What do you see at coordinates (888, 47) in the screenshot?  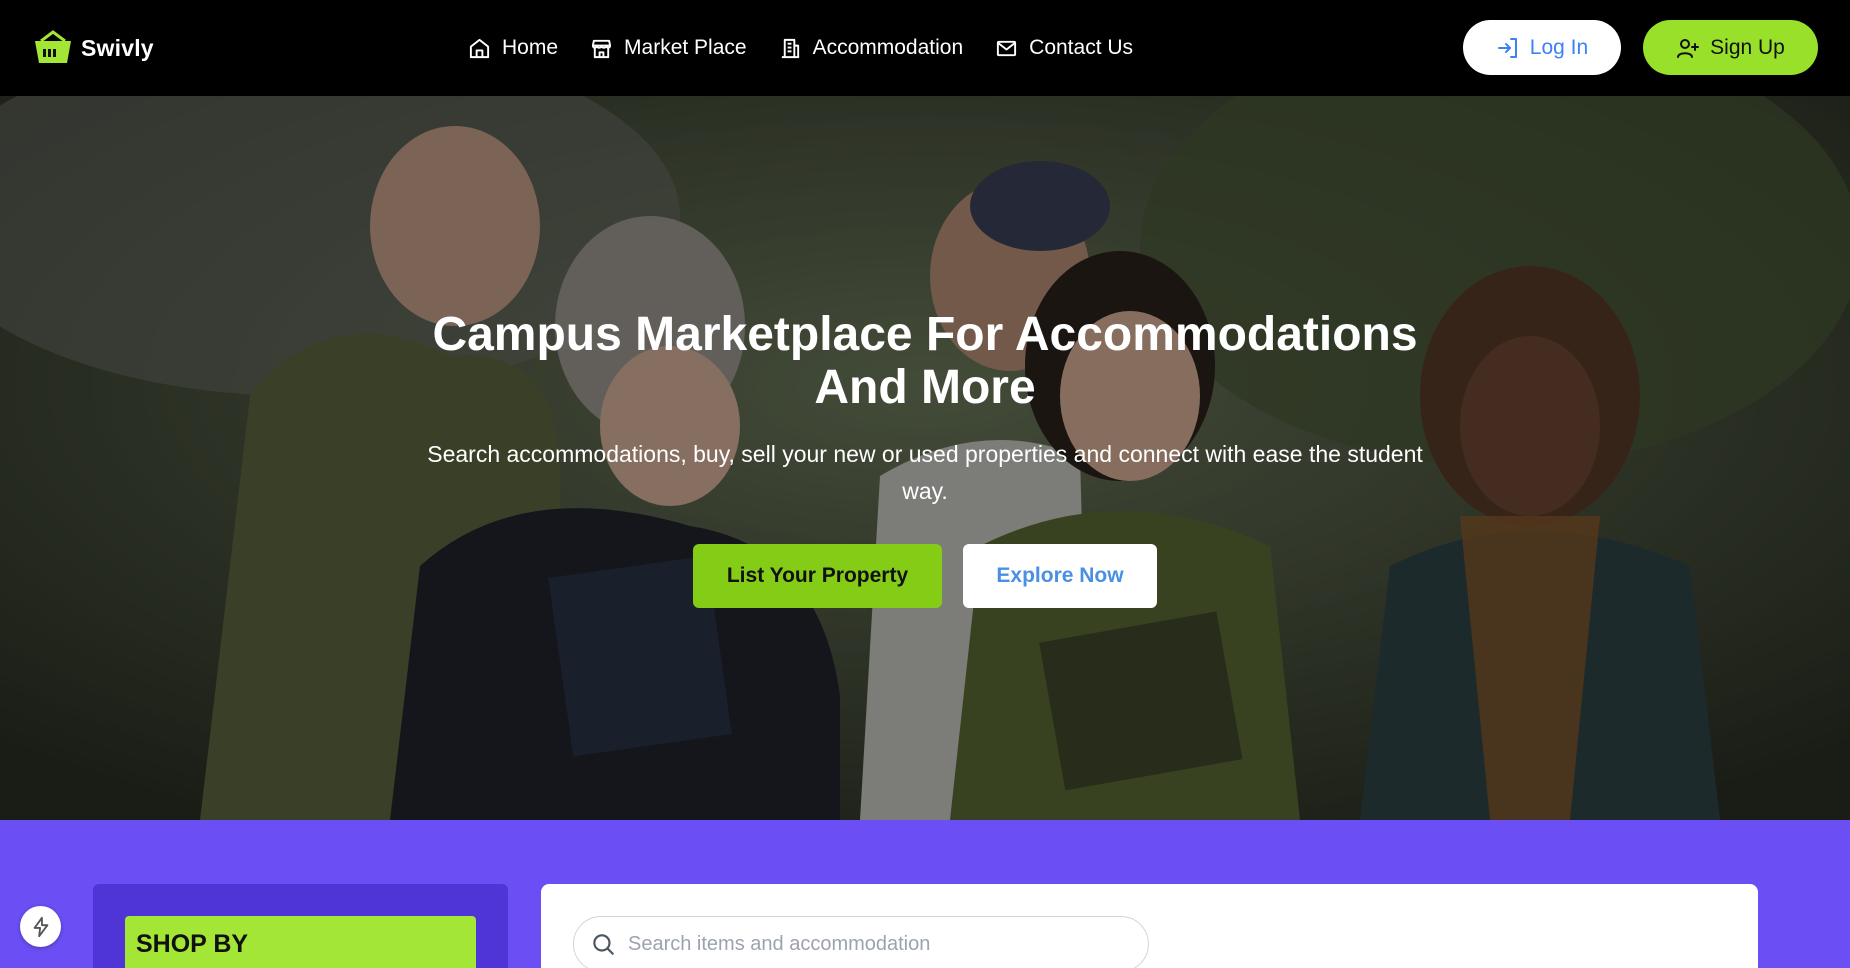 I see `nav-link-label: Accommodation` at bounding box center [888, 47].